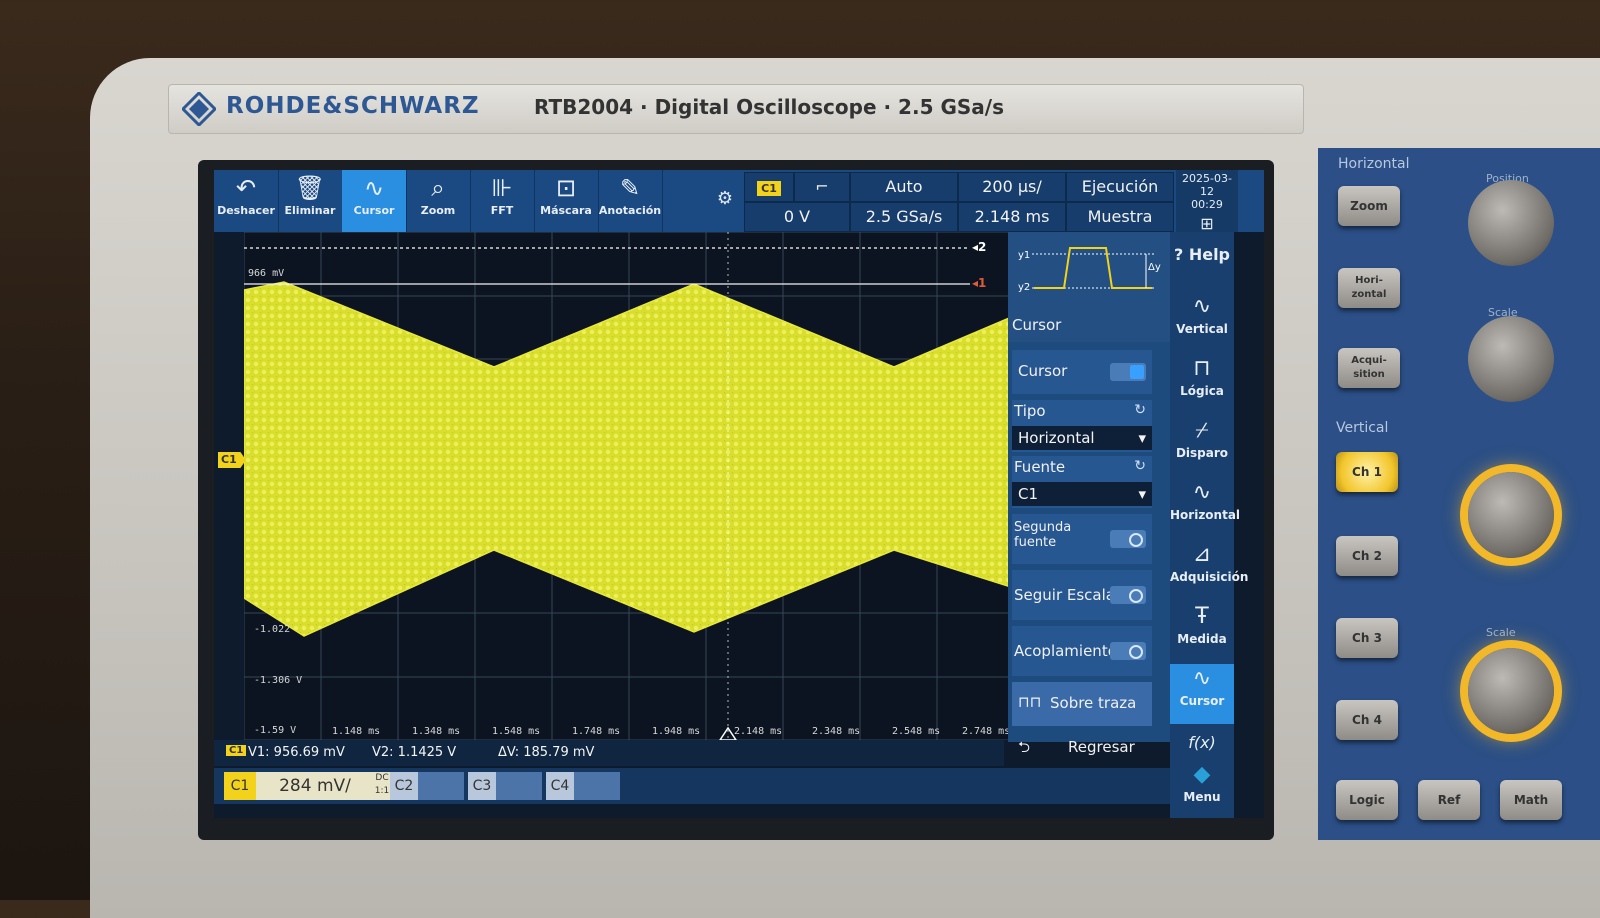 Image resolution: width=1600 pixels, height=918 pixels. Describe the element at coordinates (1128, 372) in the screenshot. I see `cursor-toggle` at that location.